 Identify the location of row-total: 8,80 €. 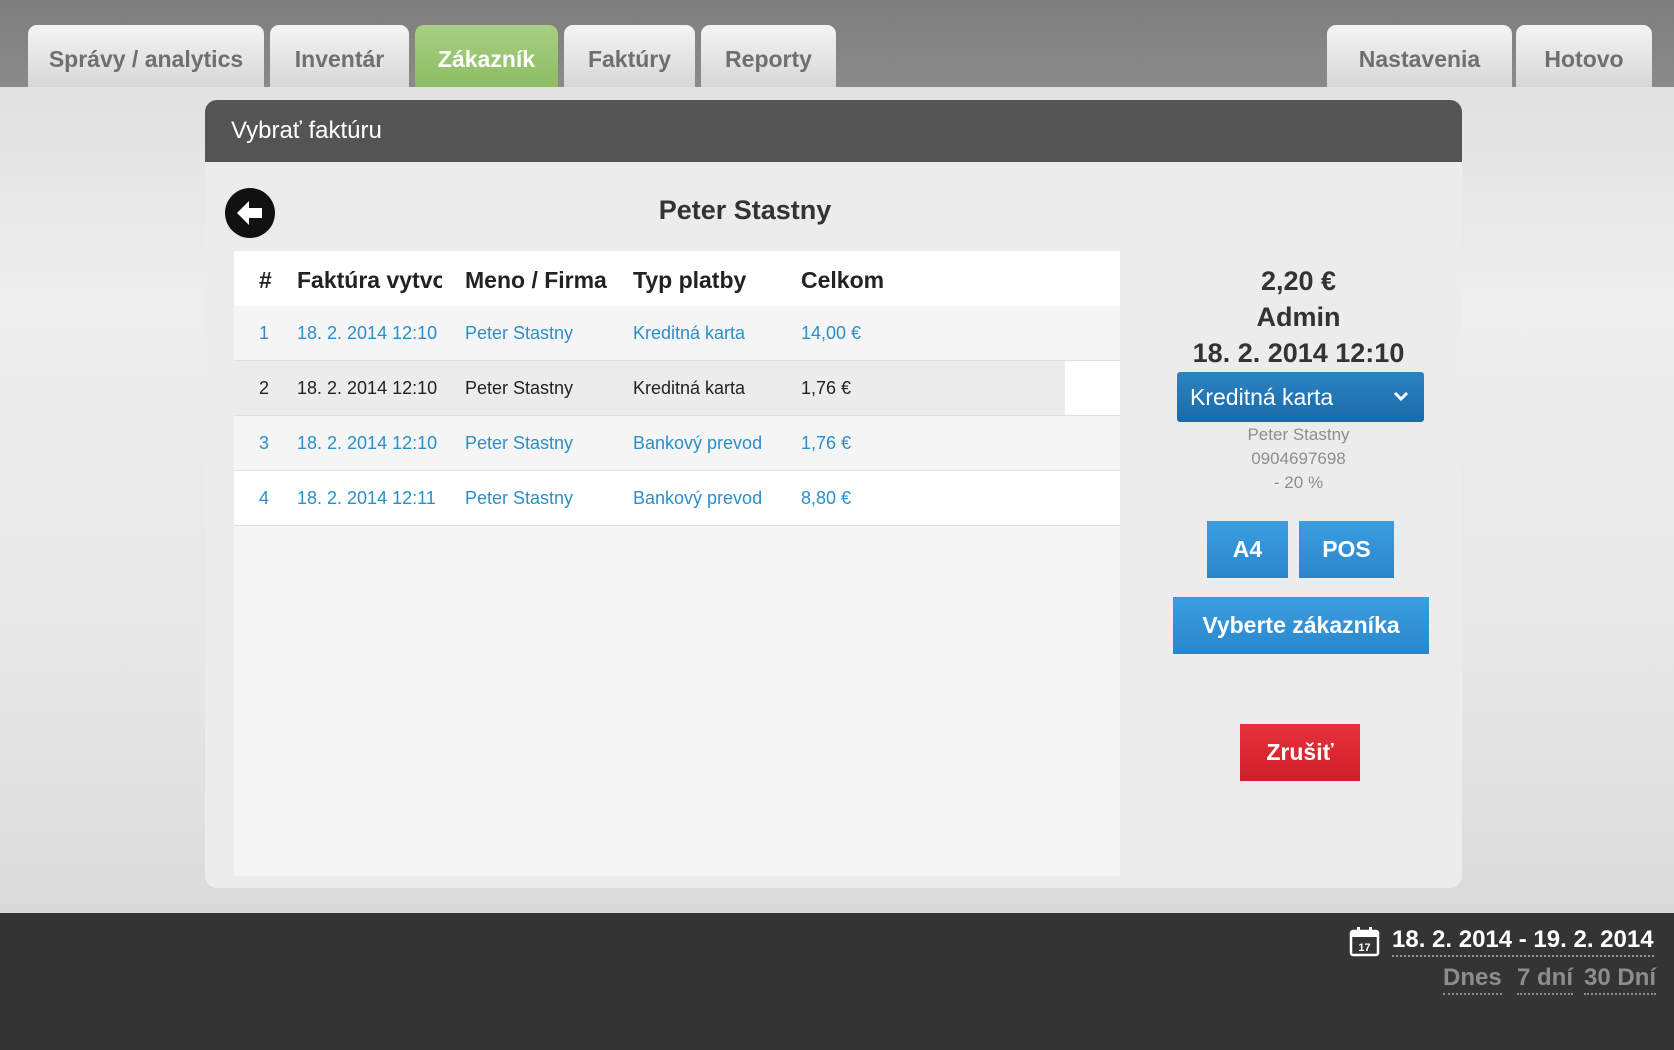
(826, 498).